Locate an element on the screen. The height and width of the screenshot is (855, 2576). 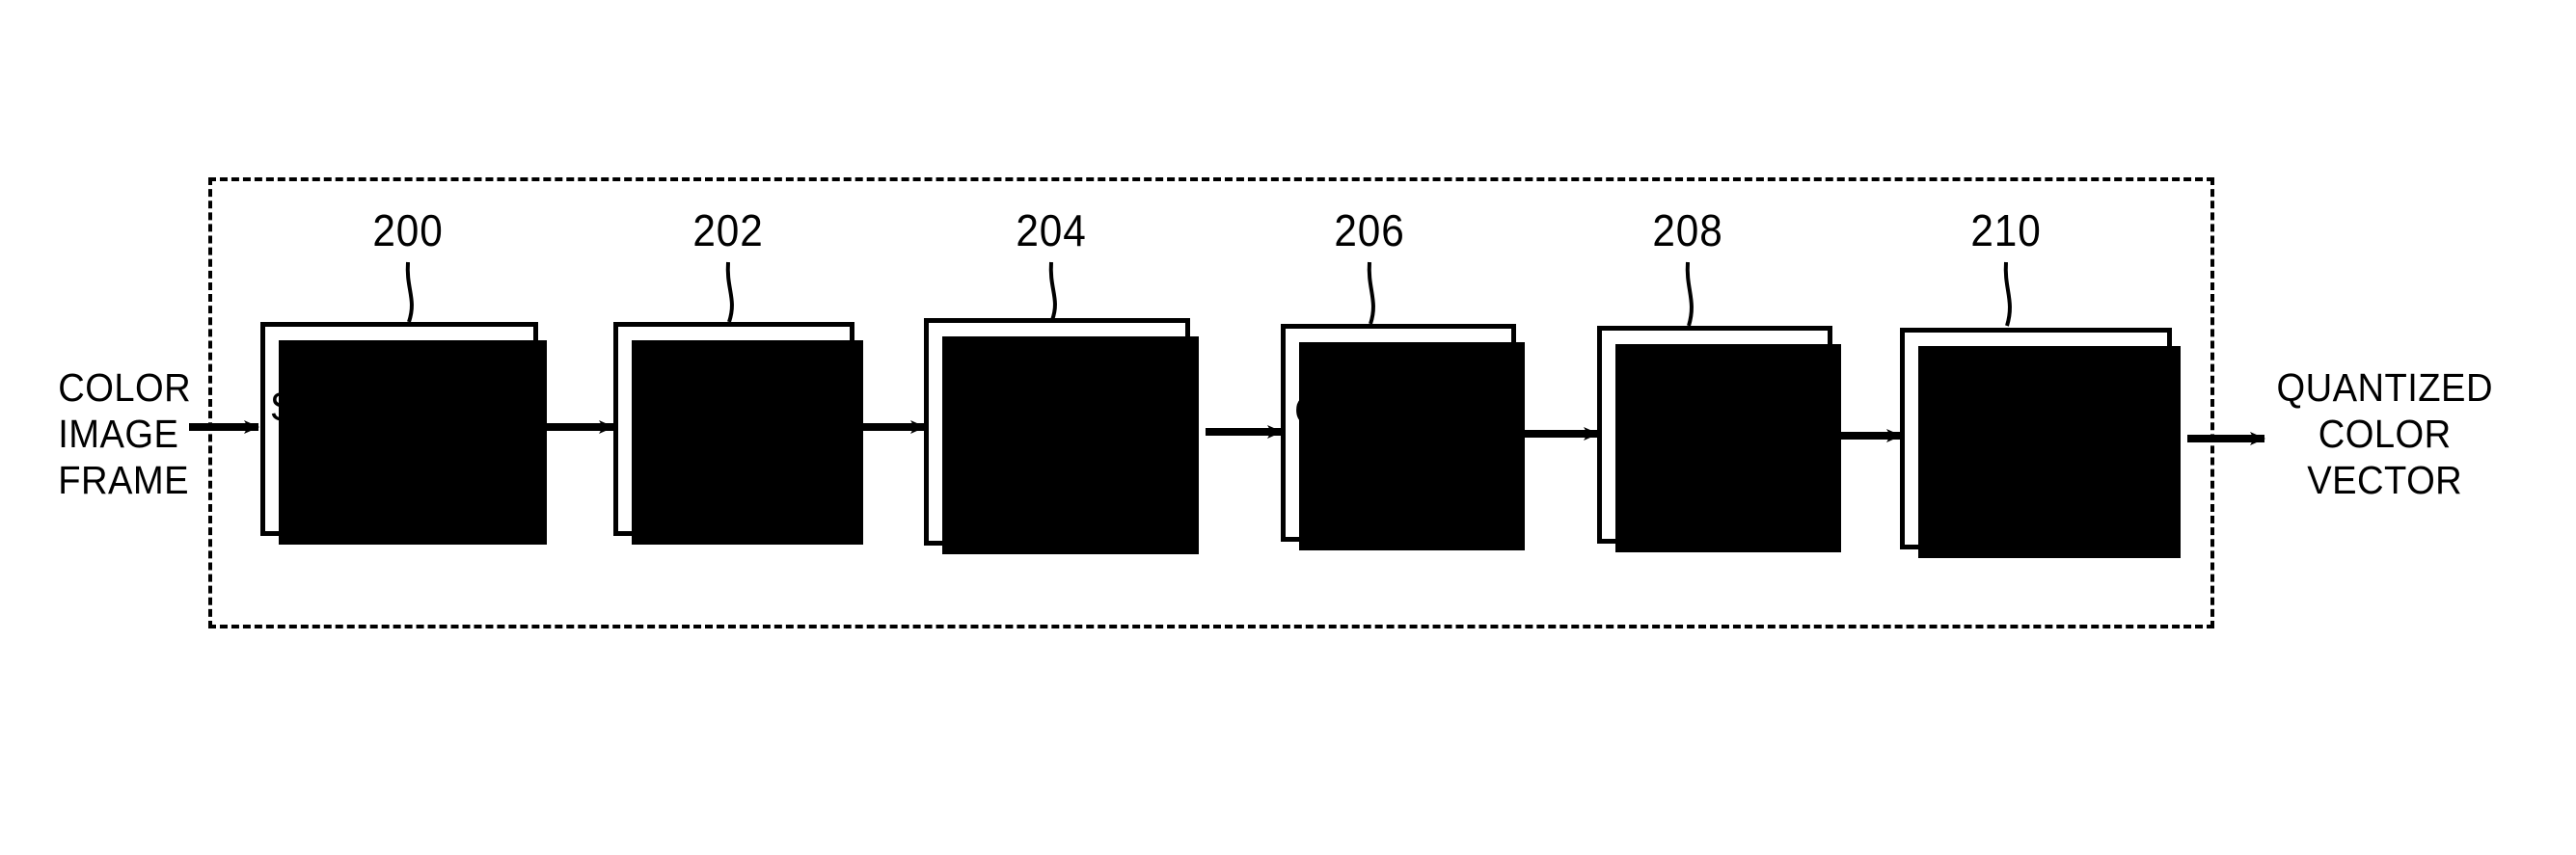
ref-numeral-204: 204 is located at coordinates (1051, 230).